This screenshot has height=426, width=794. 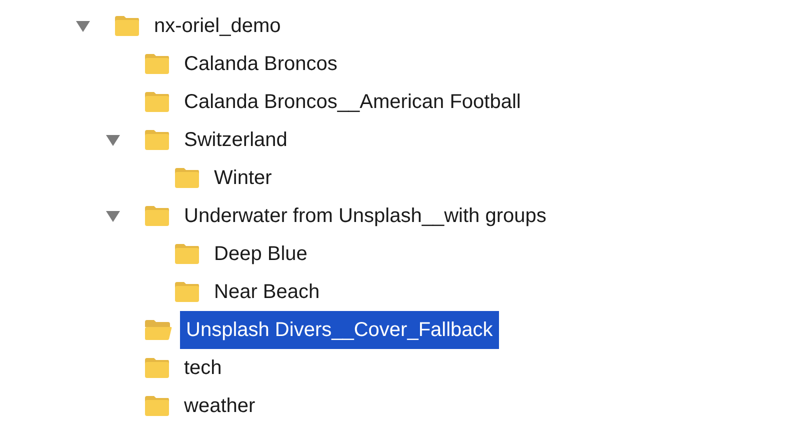 I want to click on folder-item: Unsplash Divers__Cover_Fallback, so click(x=339, y=330).